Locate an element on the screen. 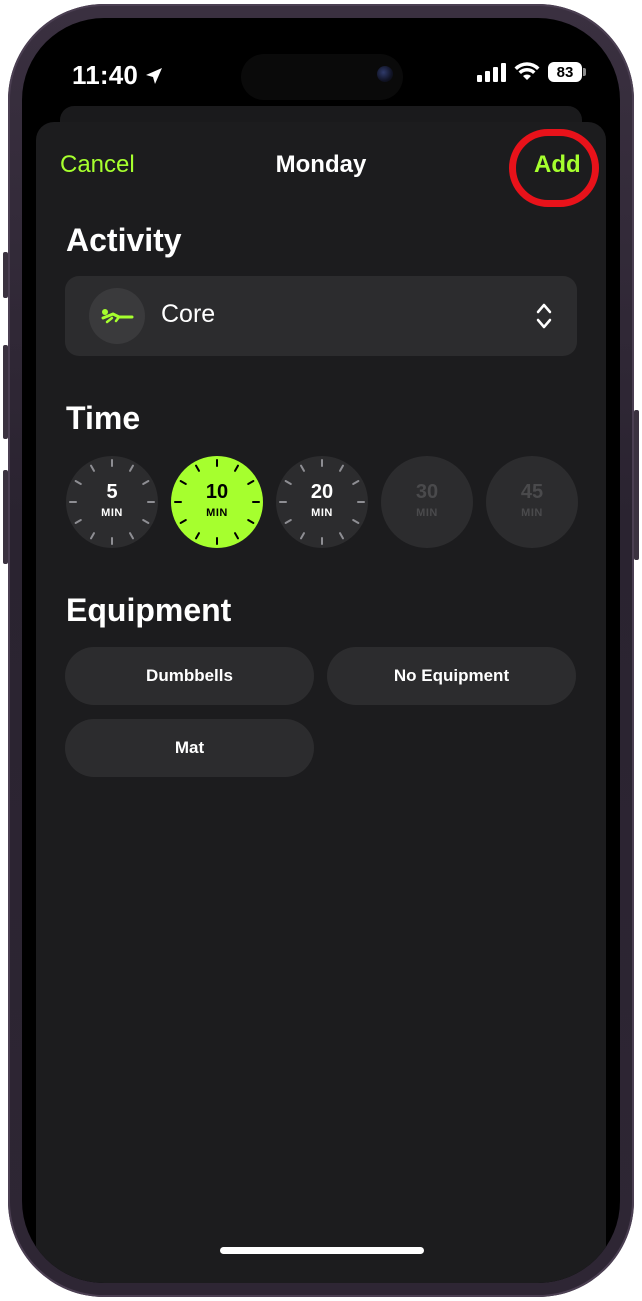  volume-up-button is located at coordinates (5, 392).